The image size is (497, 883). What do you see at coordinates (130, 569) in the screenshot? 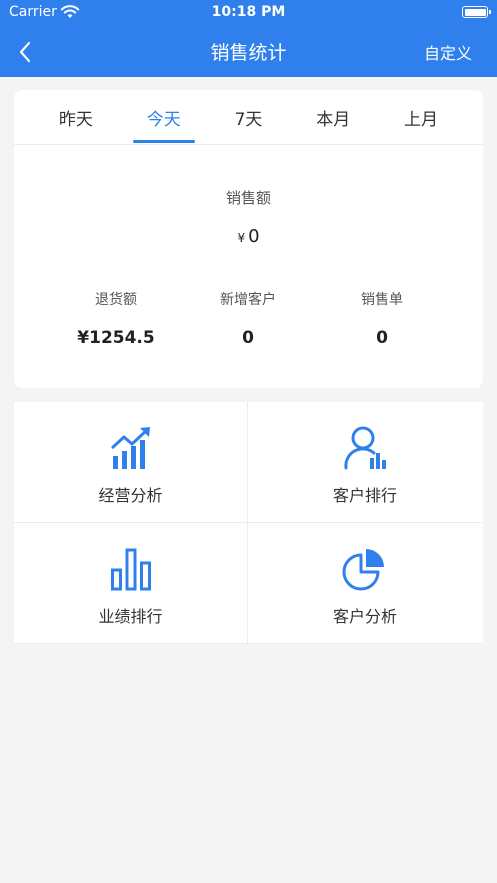
I see `bar-chart-icon` at bounding box center [130, 569].